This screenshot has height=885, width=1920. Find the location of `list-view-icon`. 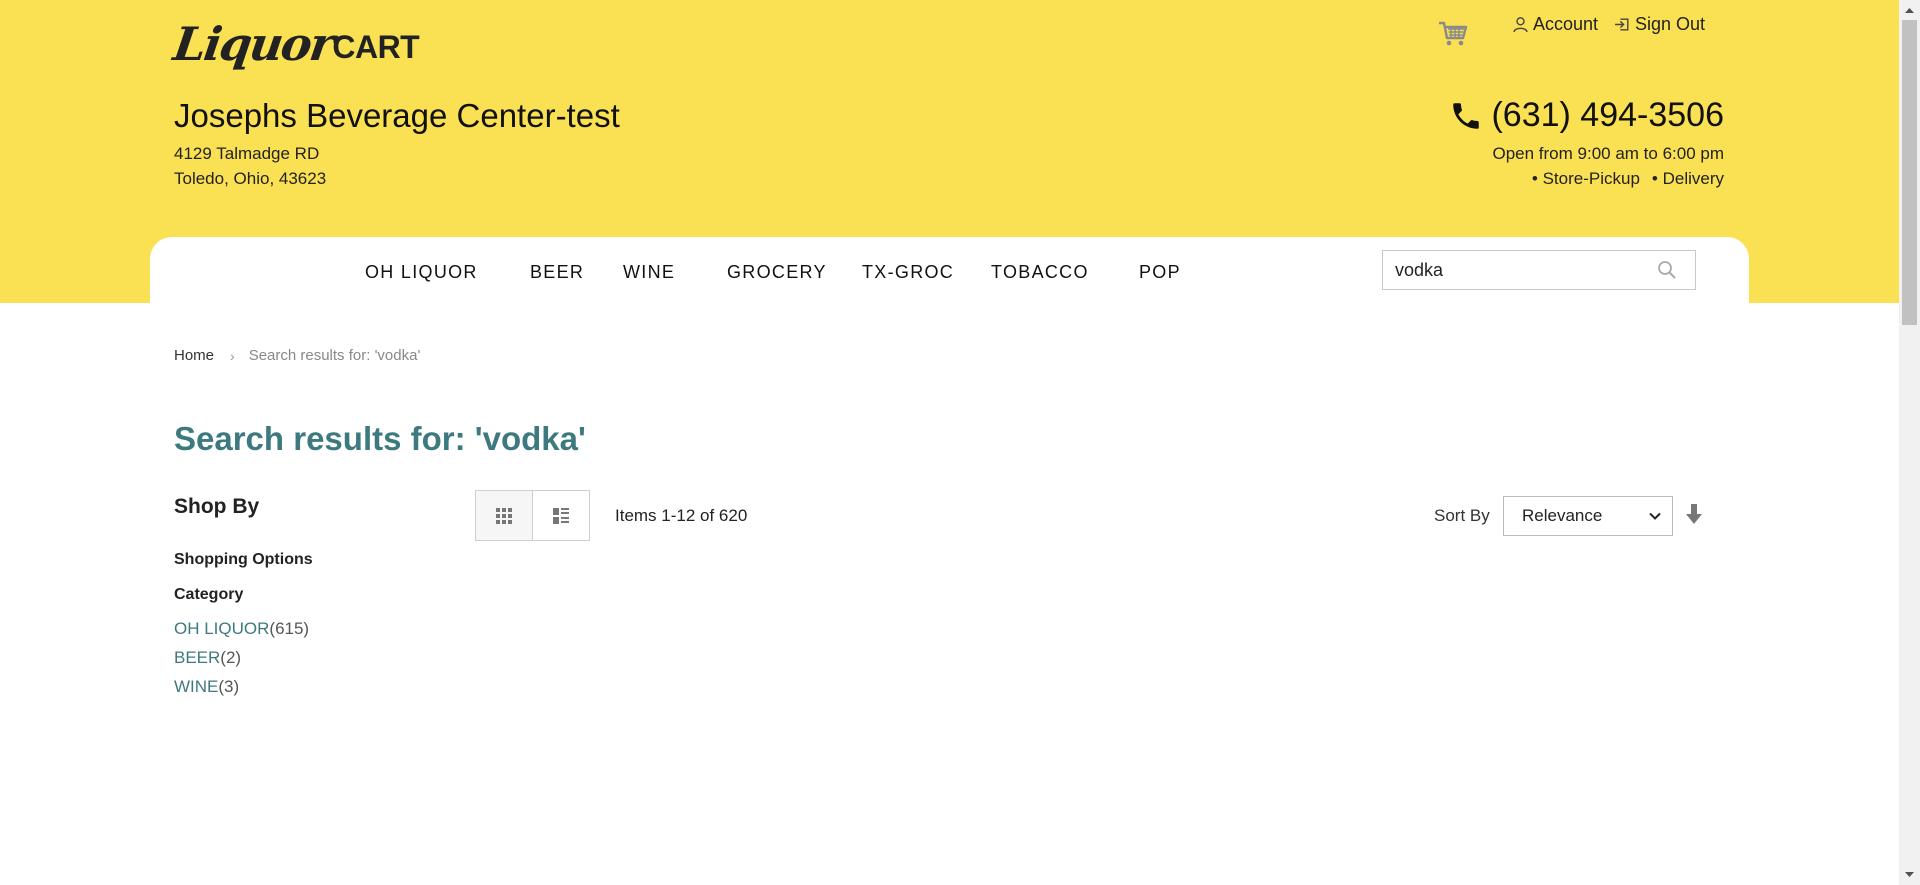

list-view-icon is located at coordinates (560, 515).